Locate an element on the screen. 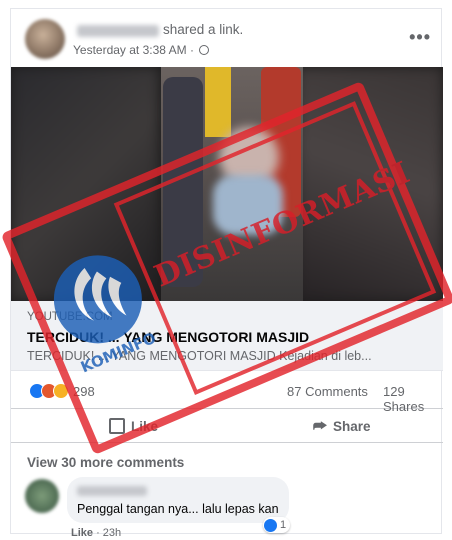  blurred-background-left is located at coordinates (85, 184).